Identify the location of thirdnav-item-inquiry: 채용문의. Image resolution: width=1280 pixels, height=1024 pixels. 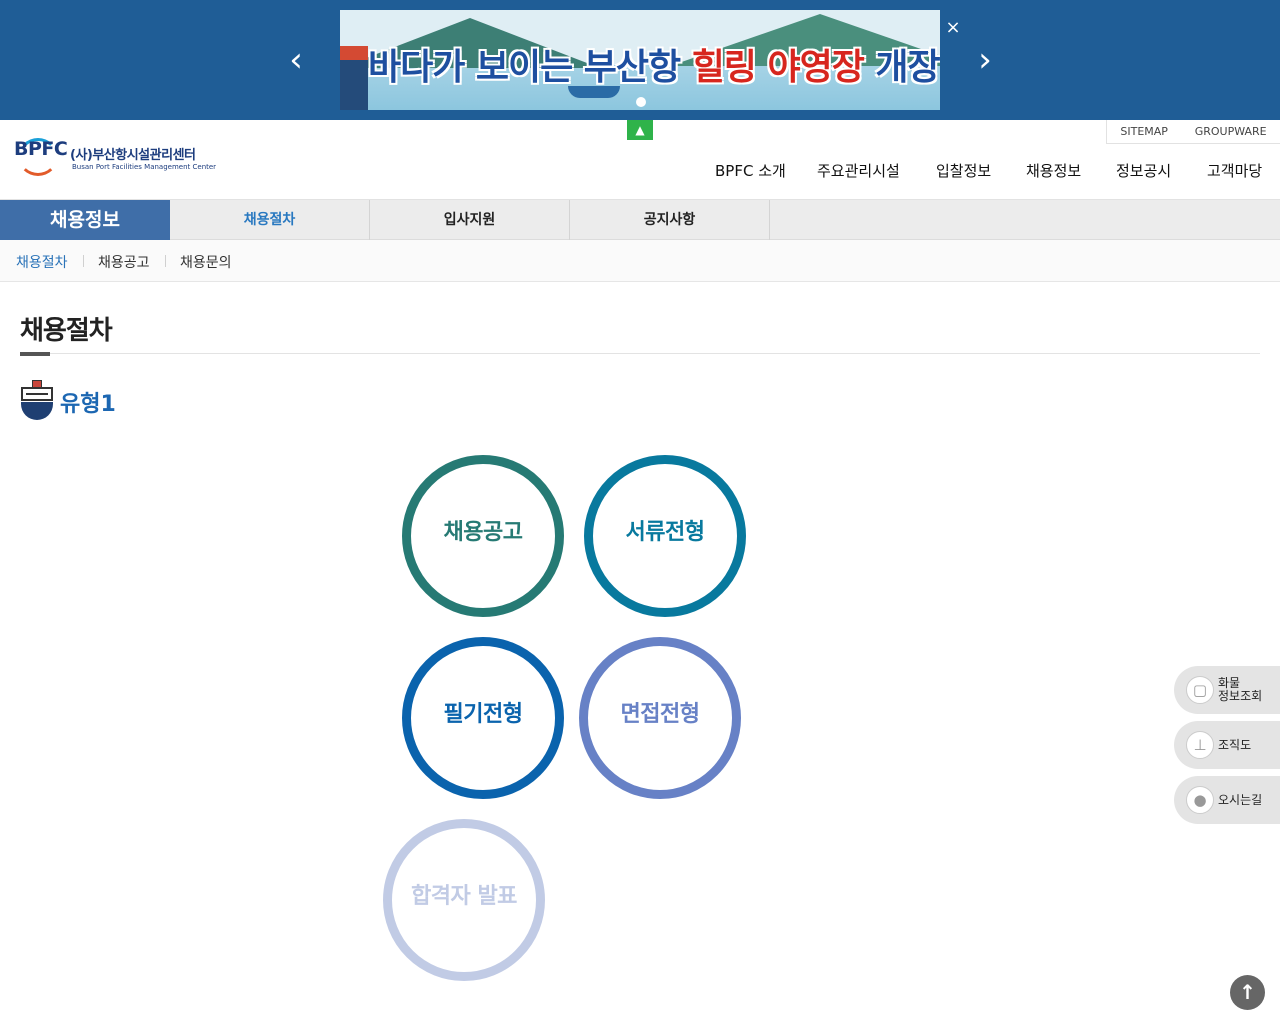
(206, 262).